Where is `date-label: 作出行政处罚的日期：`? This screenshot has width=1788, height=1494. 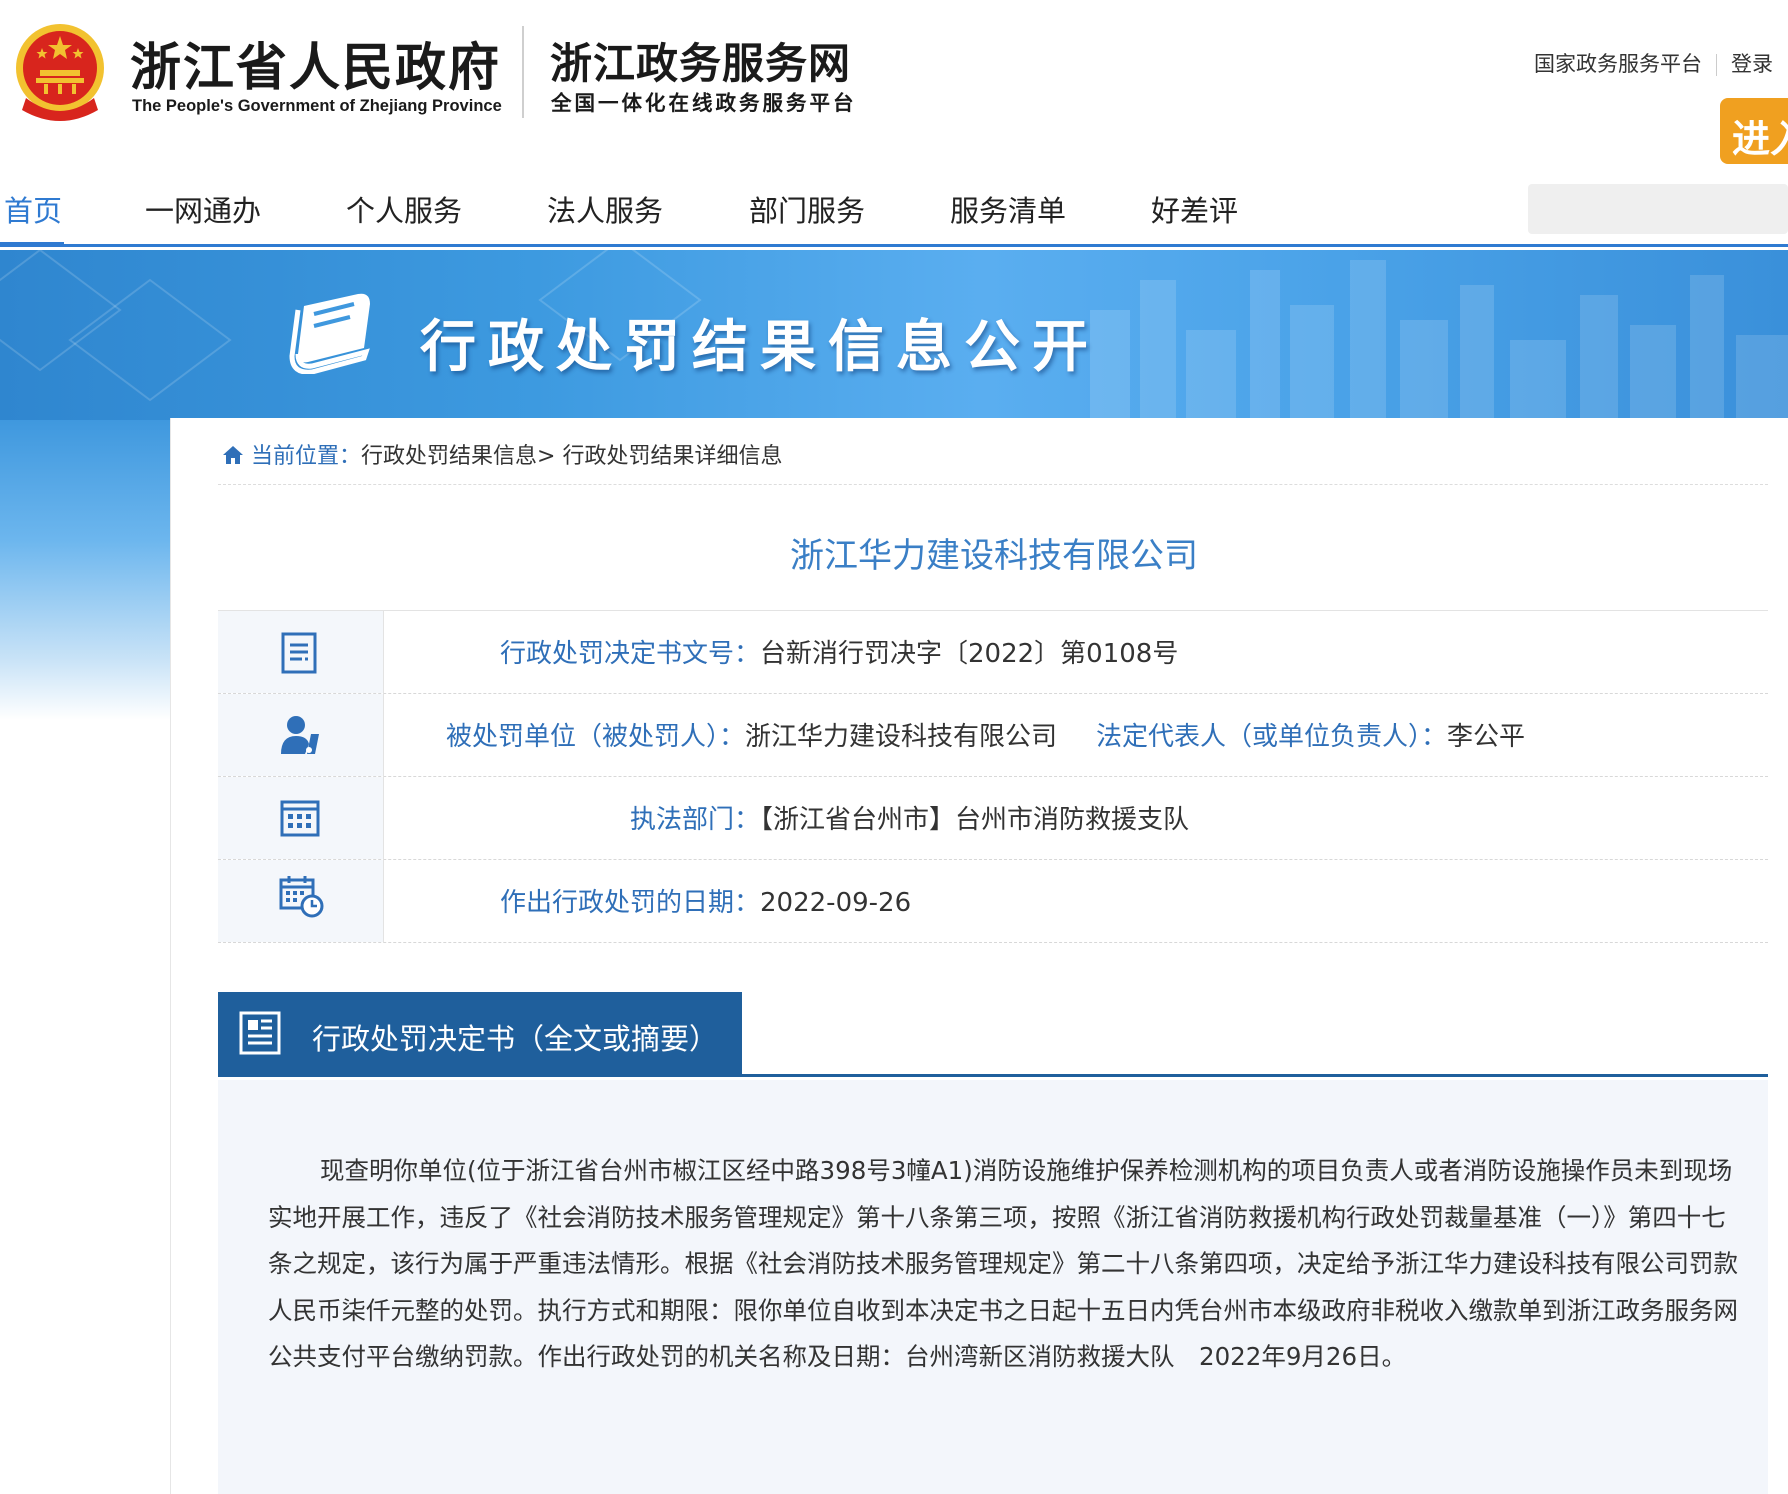
date-label: 作出行政处罚的日期： is located at coordinates (630, 903).